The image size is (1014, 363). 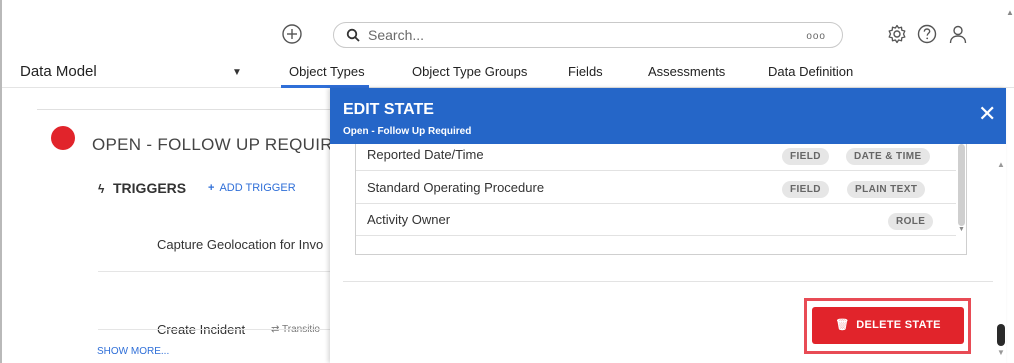 I want to click on state-title: OPEN - FOLLOW UP REQUIRE, so click(x=218, y=144).